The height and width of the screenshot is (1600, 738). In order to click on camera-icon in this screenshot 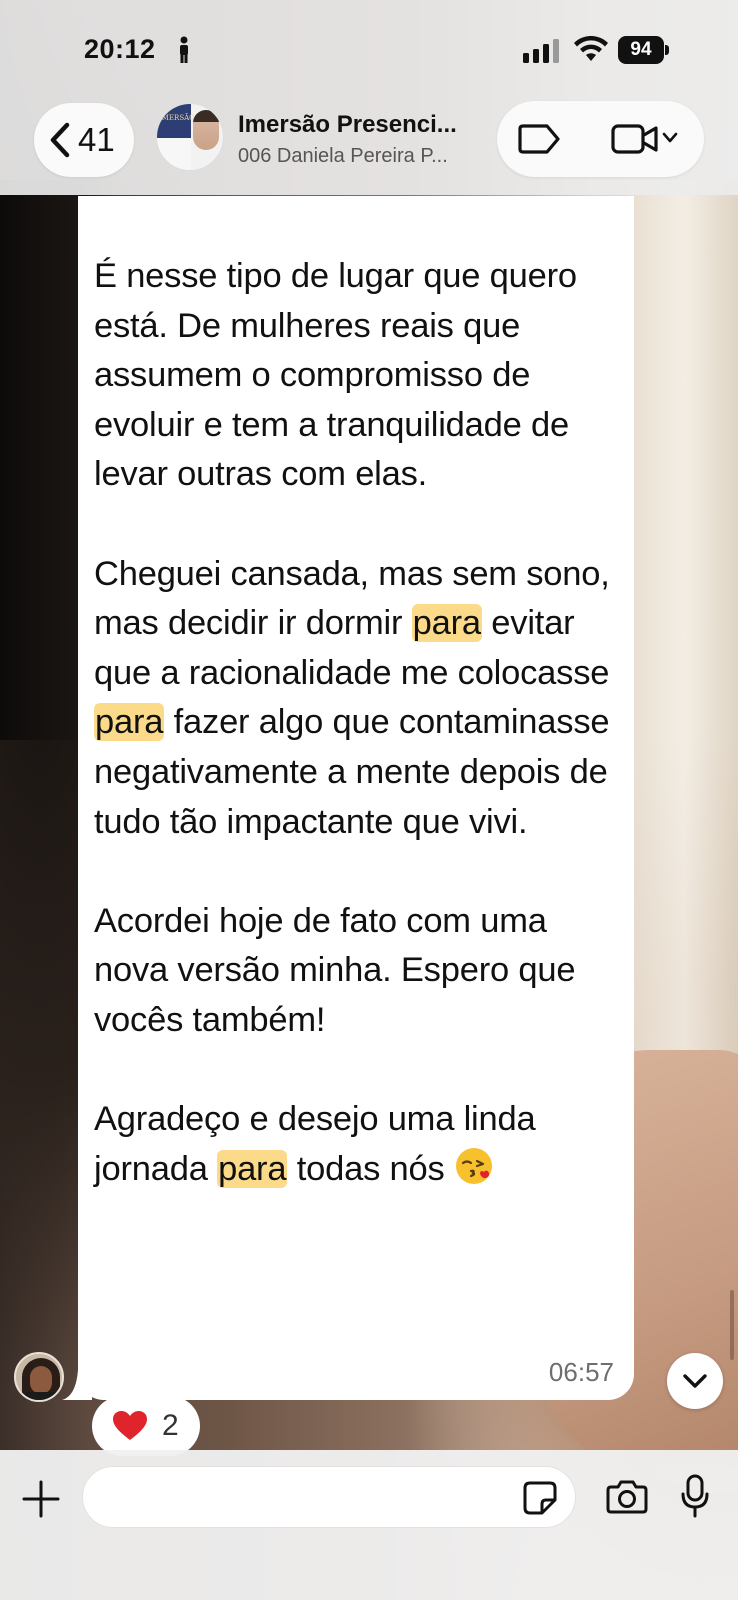, I will do `click(627, 1496)`.